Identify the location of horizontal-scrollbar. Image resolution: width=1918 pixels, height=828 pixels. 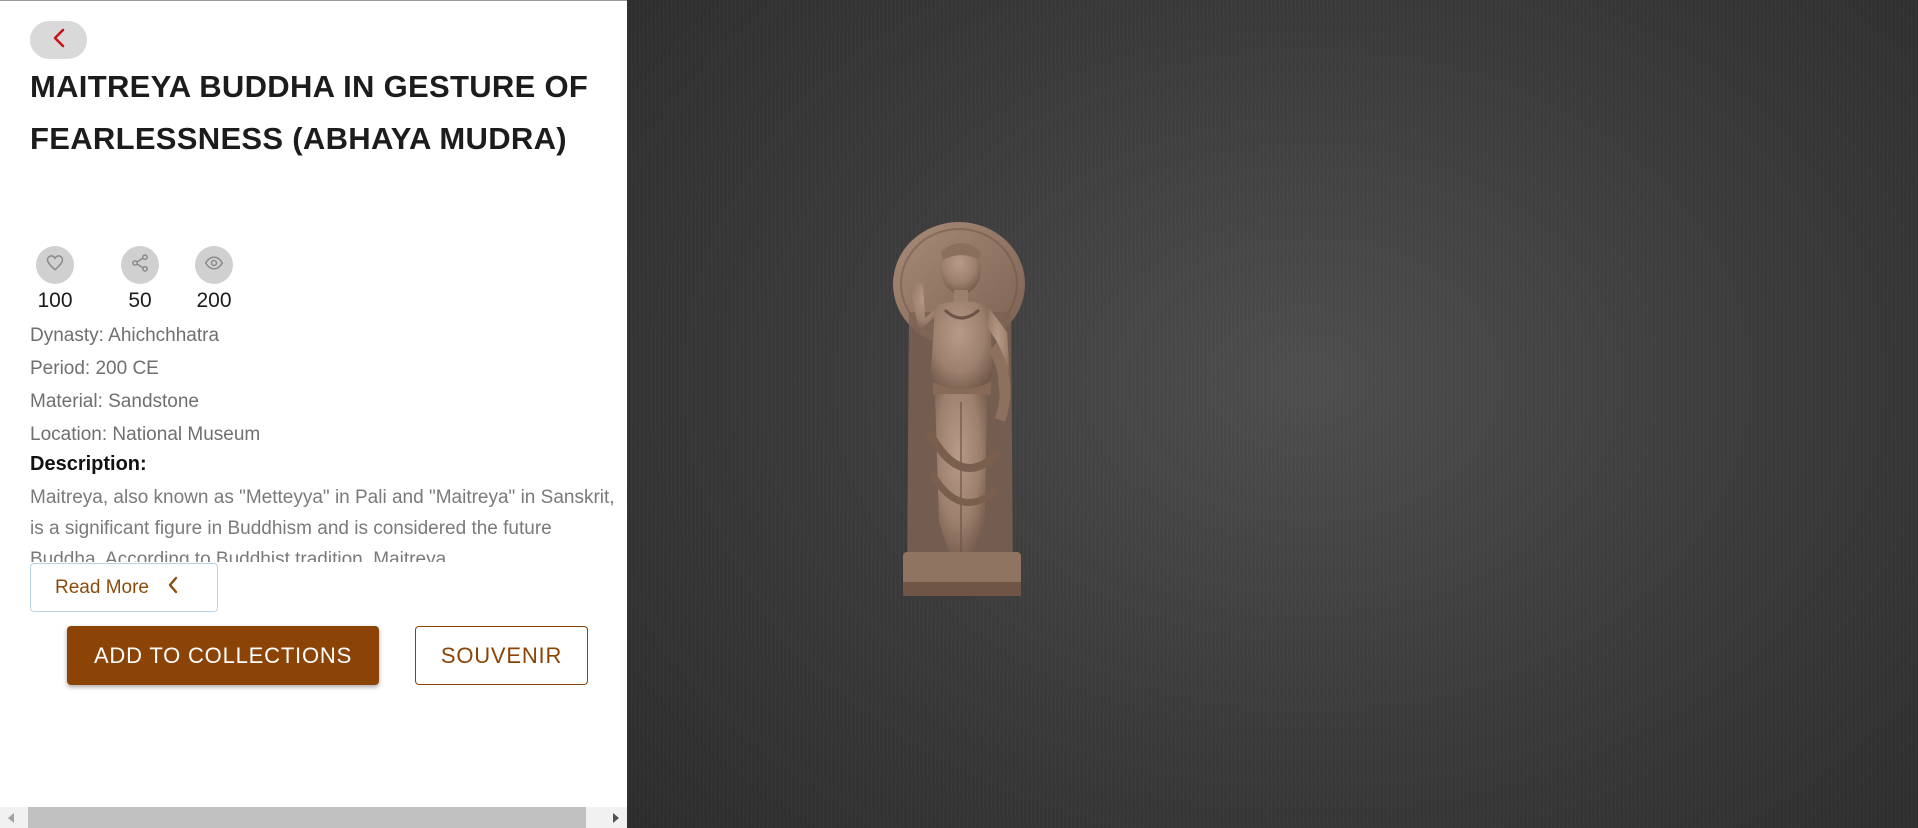
(313, 817).